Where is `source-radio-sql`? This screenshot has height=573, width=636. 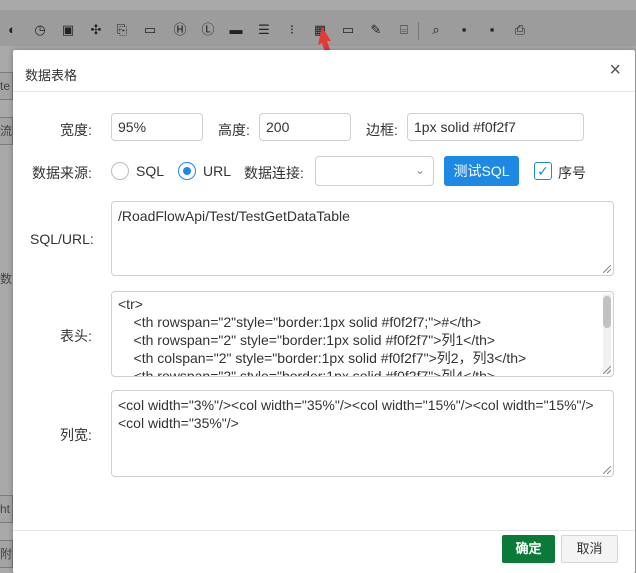
source-radio-sql is located at coordinates (120, 171).